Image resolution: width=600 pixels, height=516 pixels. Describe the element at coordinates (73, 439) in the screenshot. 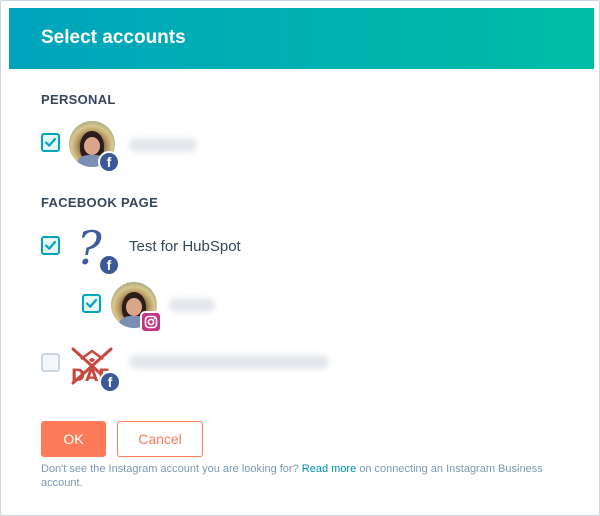

I see `ok-button: OK` at that location.